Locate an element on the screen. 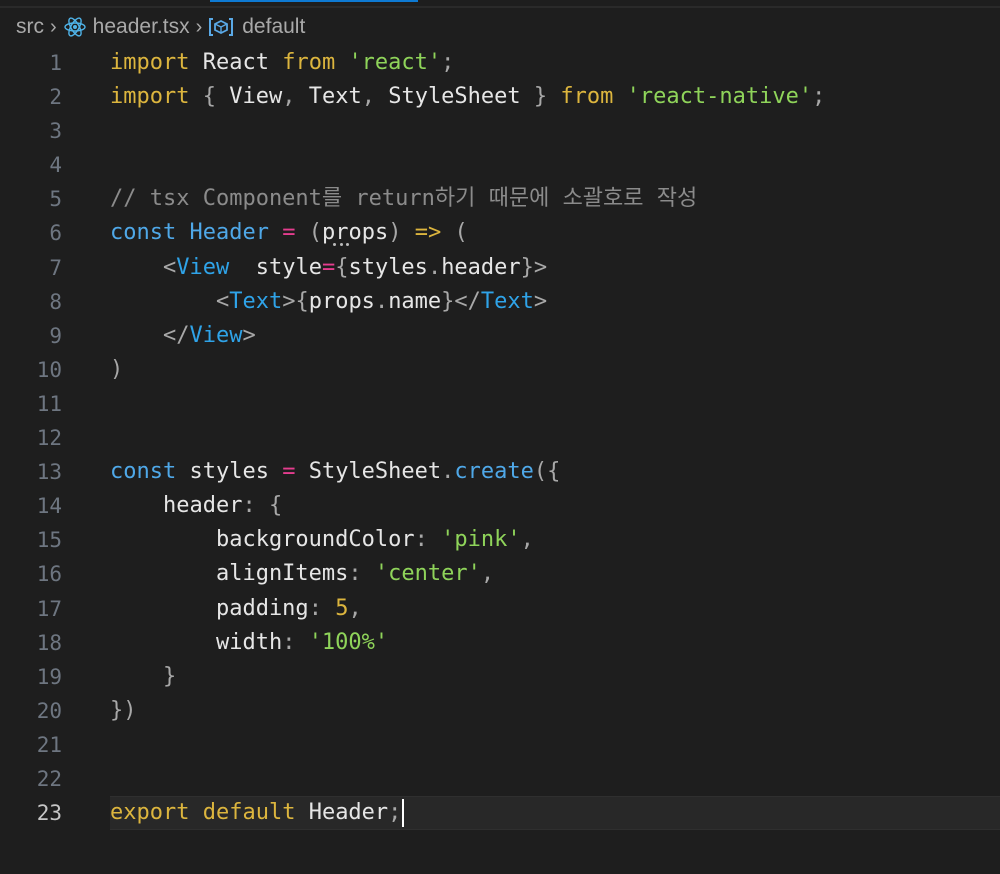 Image resolution: width=1000 pixels, height=874 pixels. line-number: 21 is located at coordinates (49, 744).